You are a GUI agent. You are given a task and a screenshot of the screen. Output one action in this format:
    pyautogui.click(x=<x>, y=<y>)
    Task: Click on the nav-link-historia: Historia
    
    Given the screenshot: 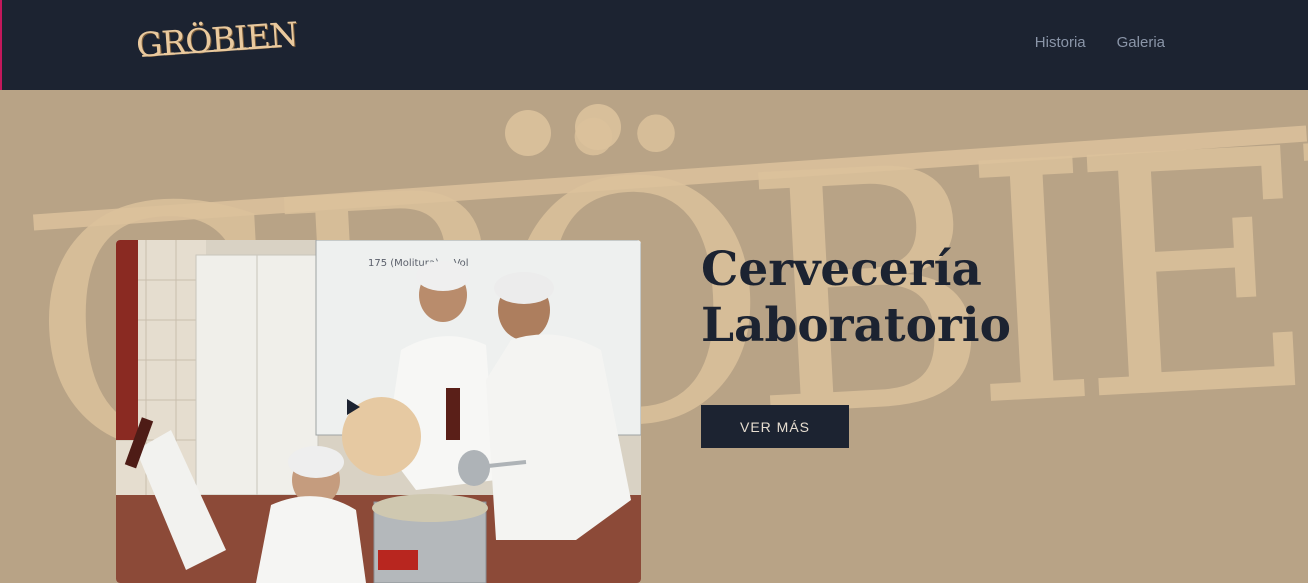 What is the action you would take?
    pyautogui.click(x=1060, y=42)
    